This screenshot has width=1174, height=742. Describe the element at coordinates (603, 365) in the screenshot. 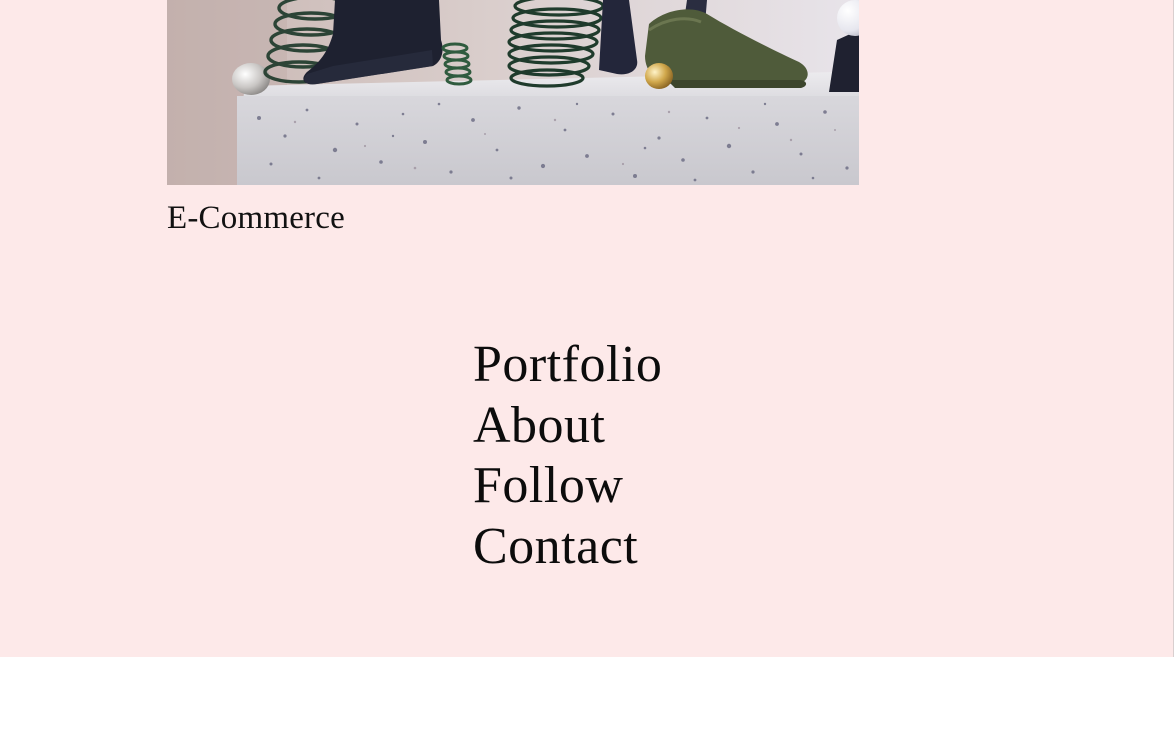

I see `nav-portfolio-link: Portfolio` at that location.